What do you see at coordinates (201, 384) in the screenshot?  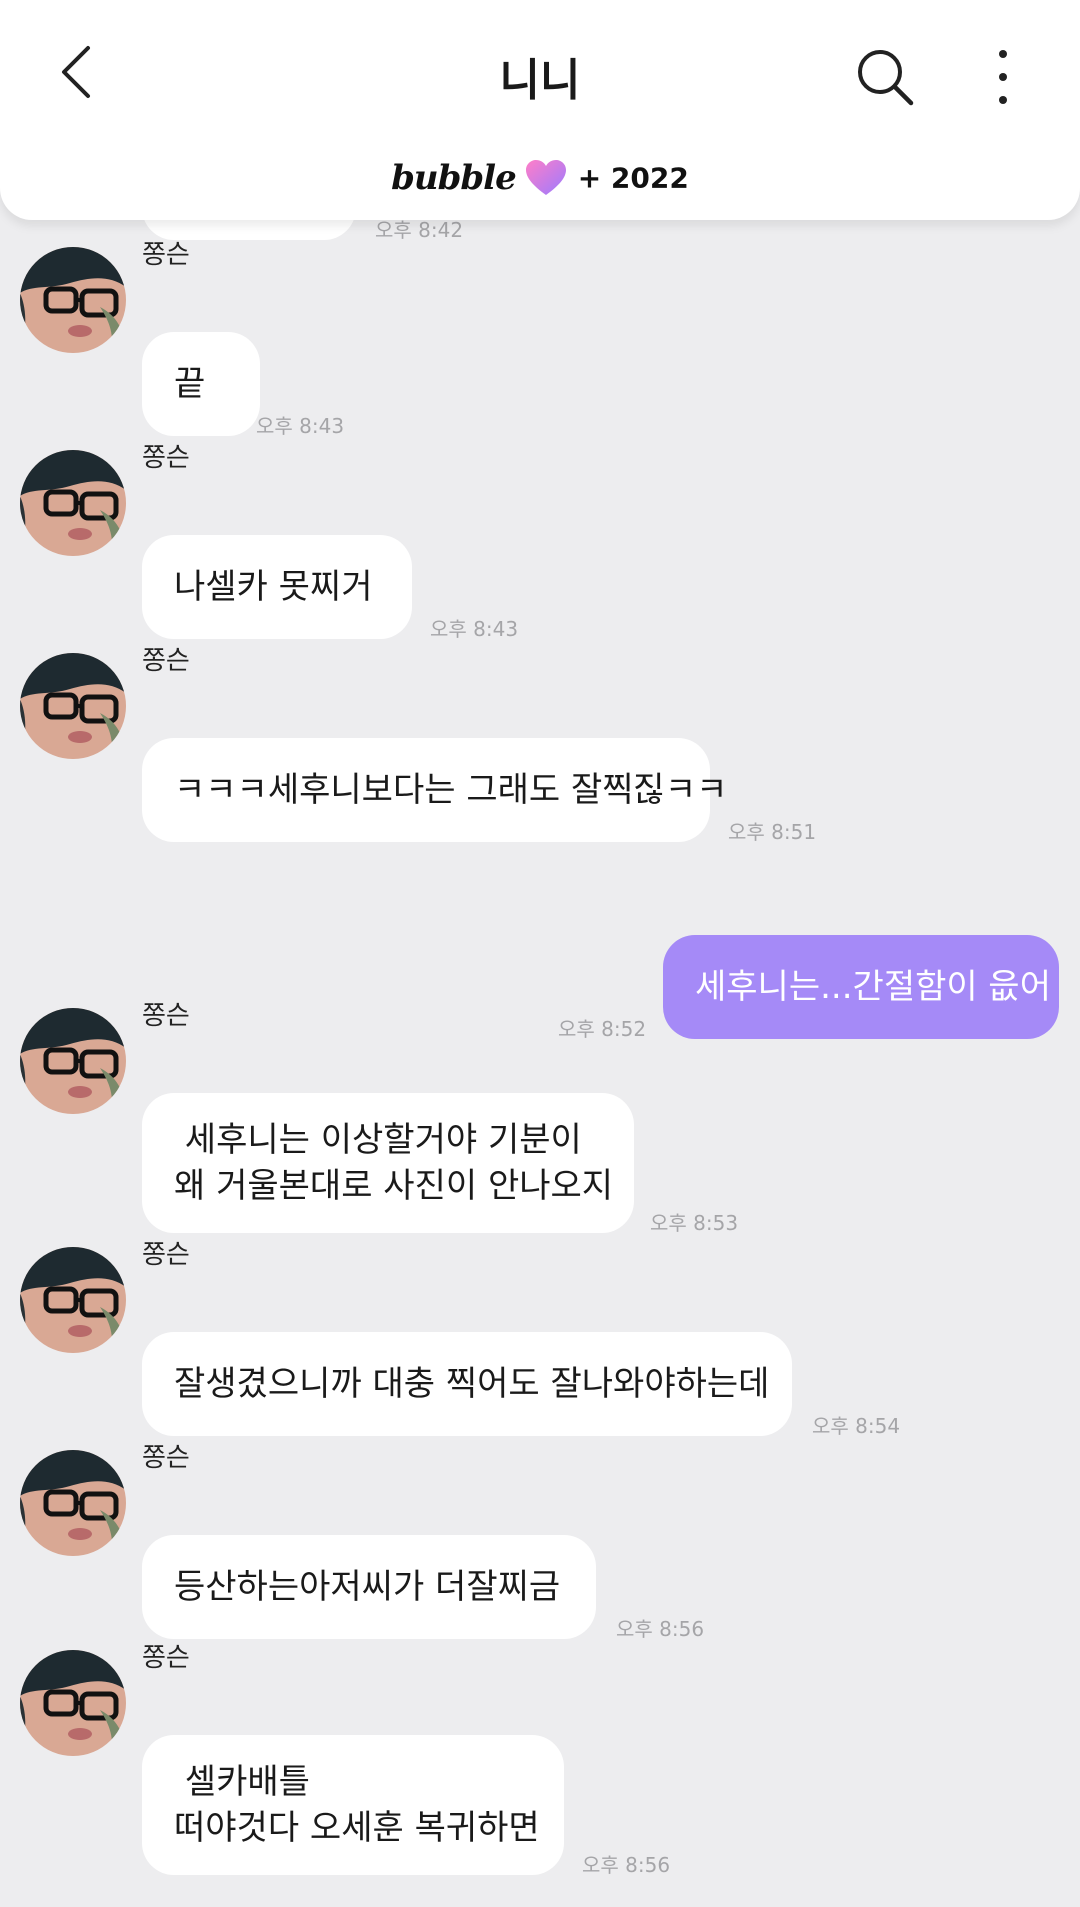 I see `message-bubble: 끝` at bounding box center [201, 384].